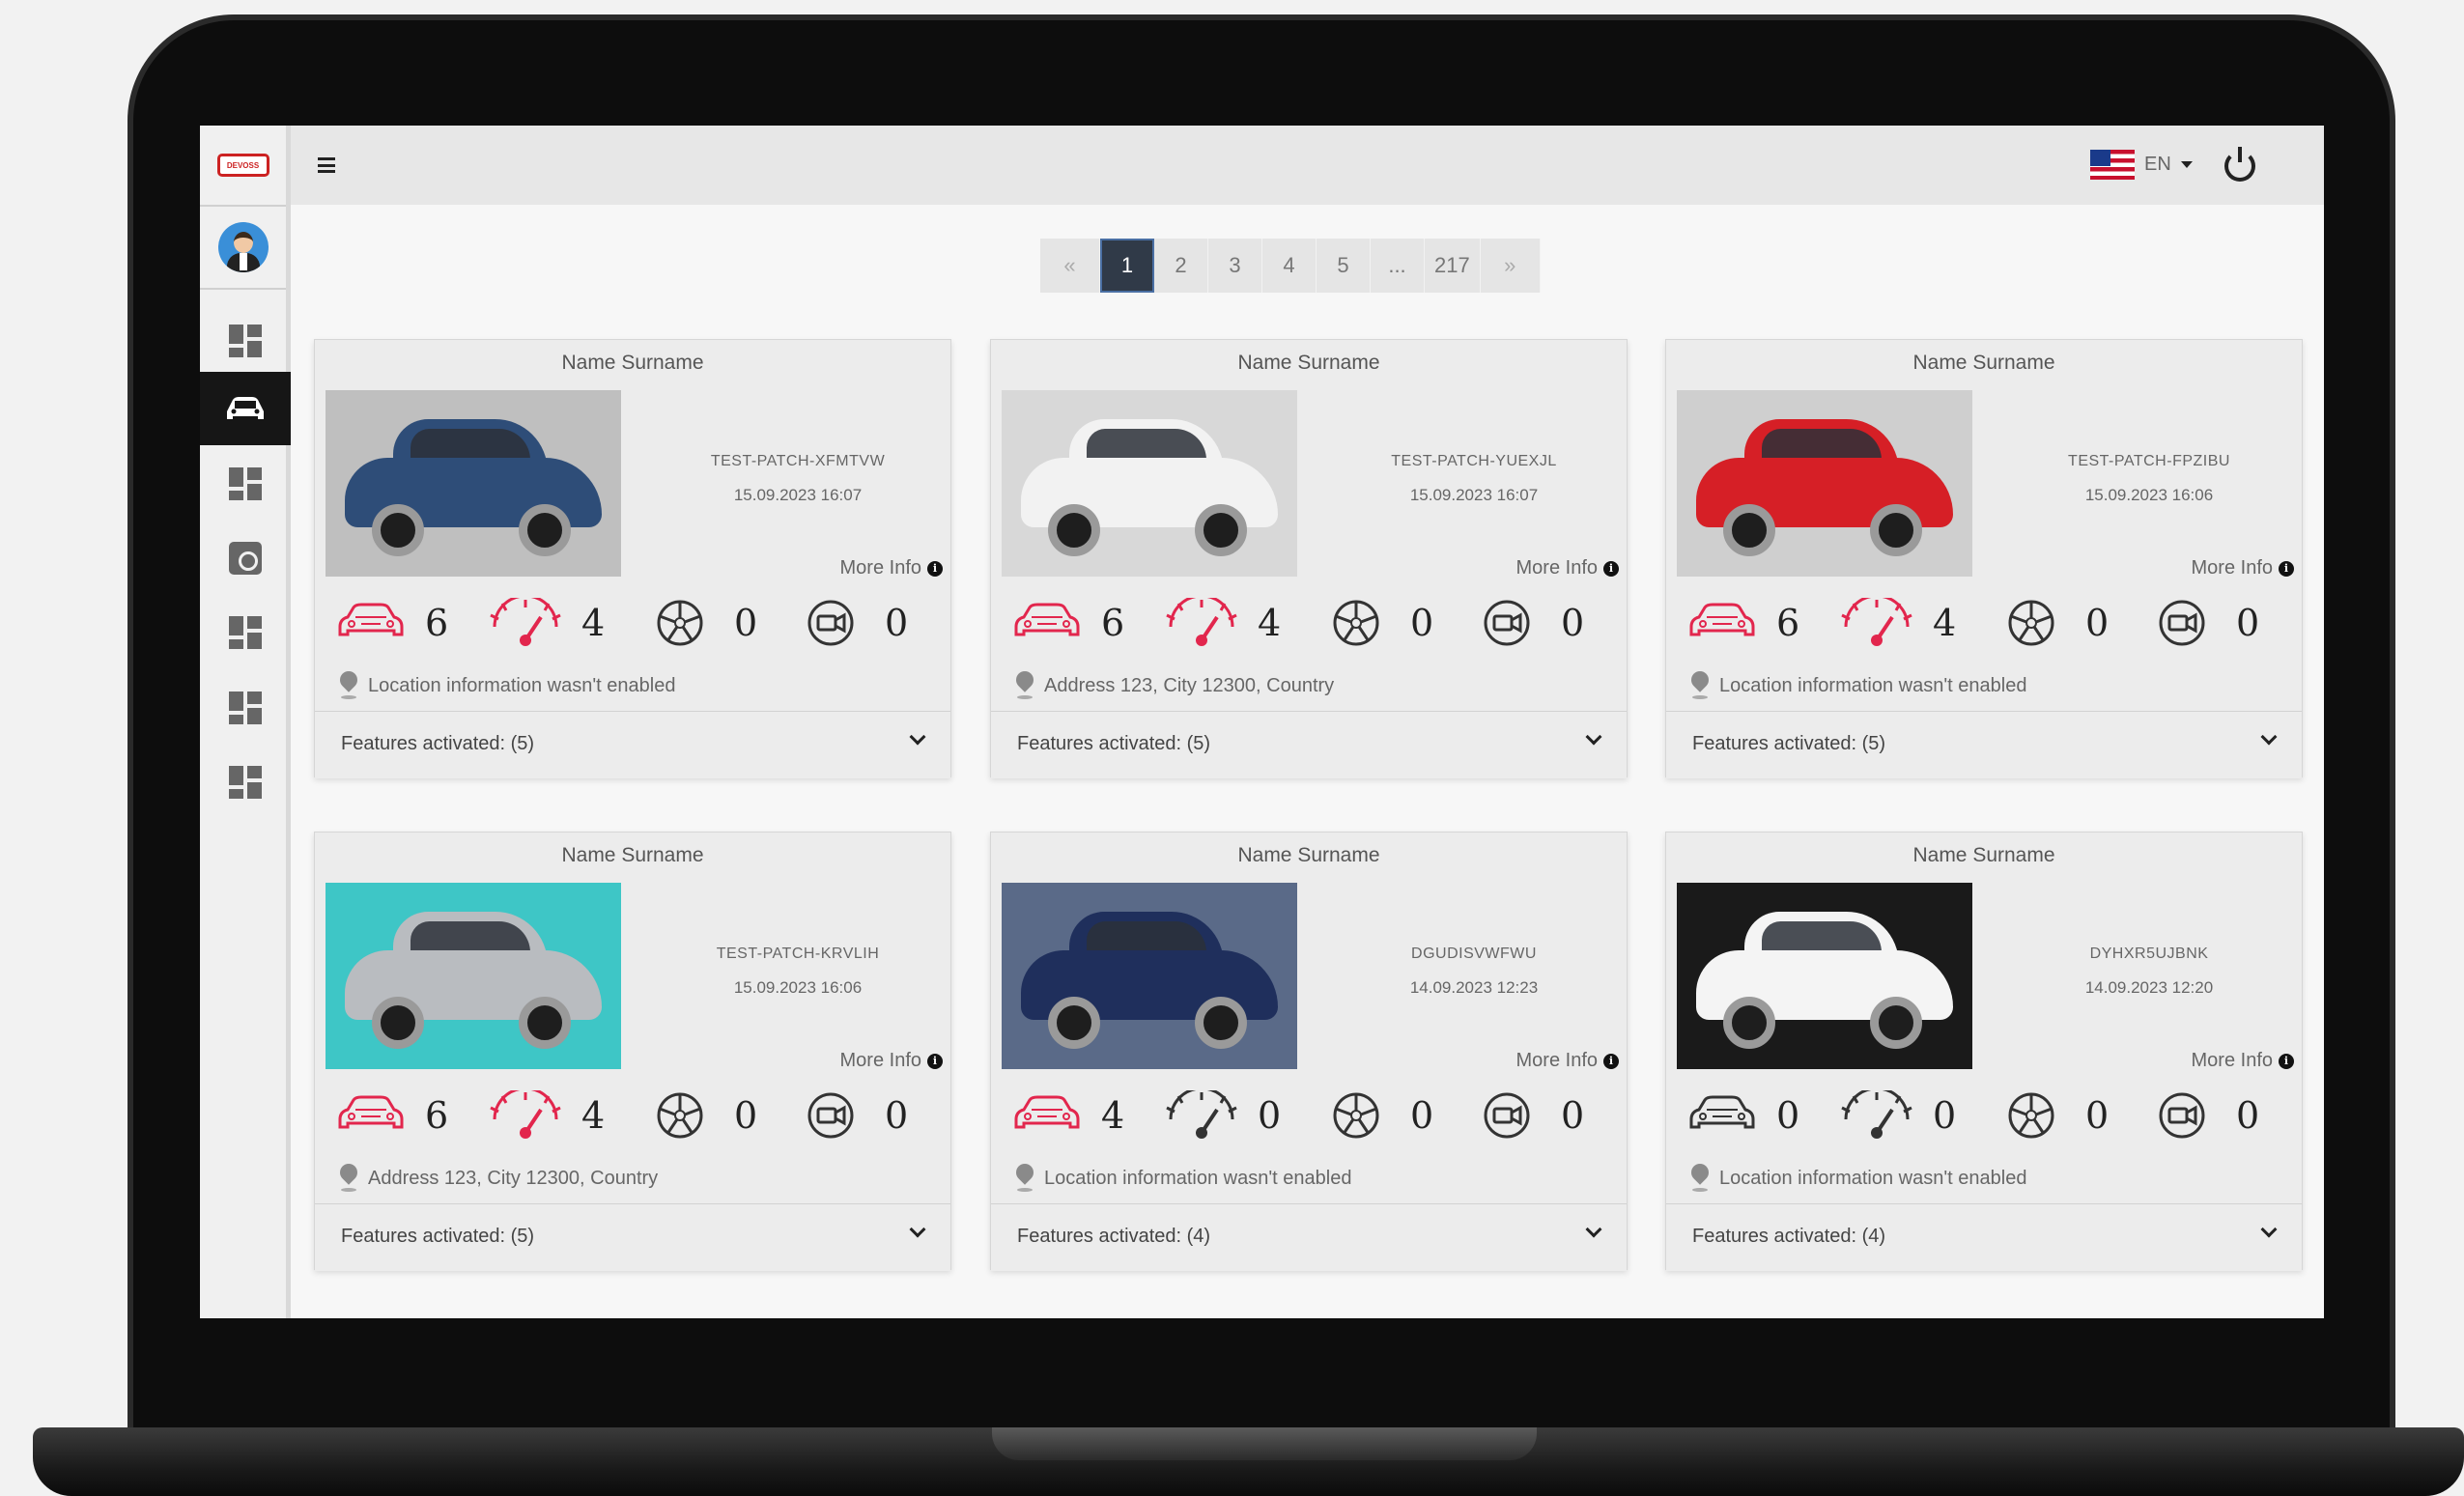 The width and height of the screenshot is (2464, 1496). I want to click on stat-value: 6, so click(1113, 623).